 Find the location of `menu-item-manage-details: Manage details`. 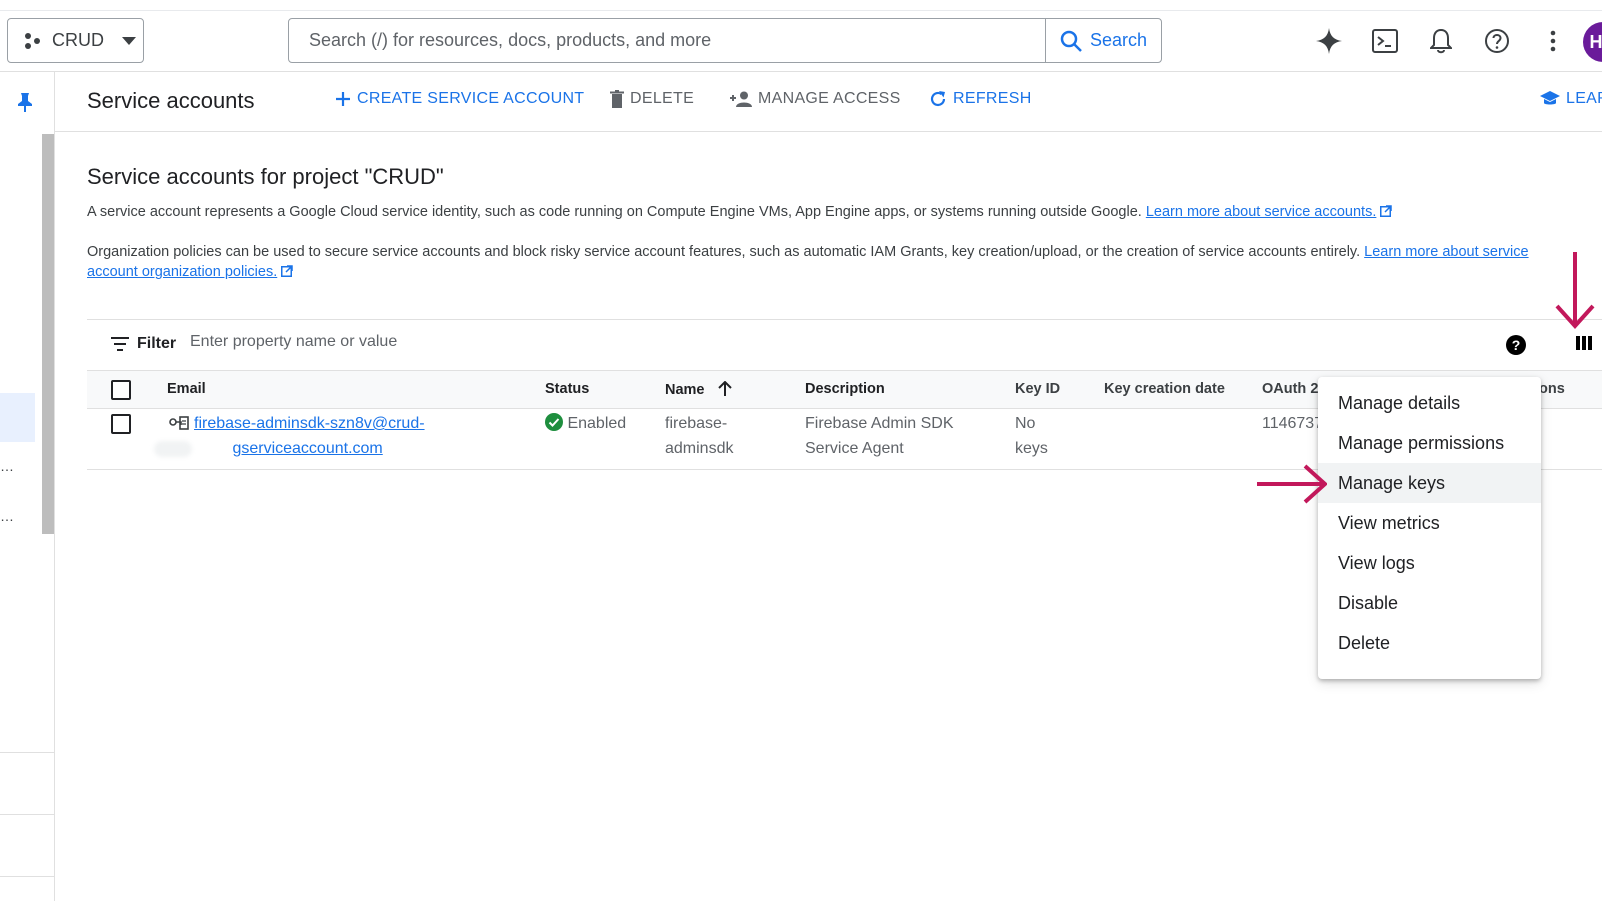

menu-item-manage-details: Manage details is located at coordinates (1429, 403).